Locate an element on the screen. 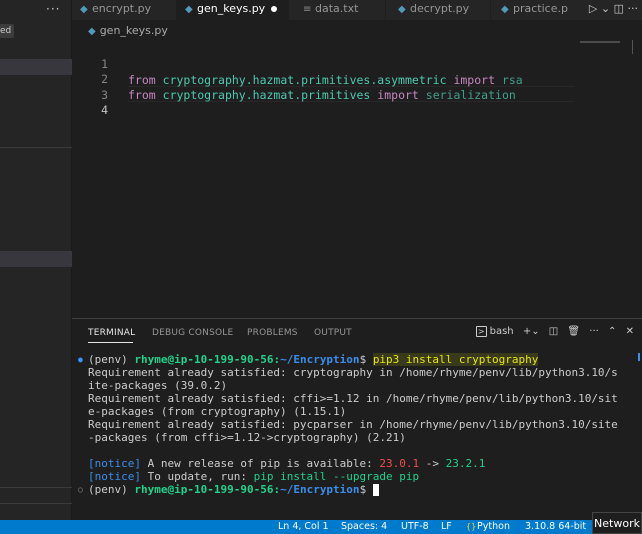  chevron-down-icon: ⌄ is located at coordinates (605, 8).